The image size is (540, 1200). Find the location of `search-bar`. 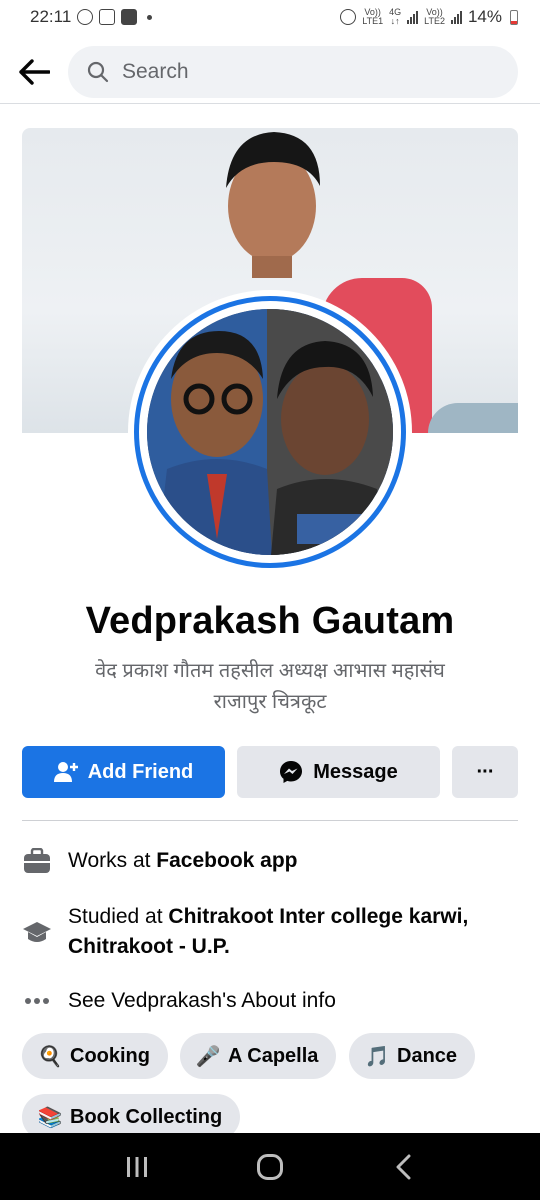

search-bar is located at coordinates (293, 71).